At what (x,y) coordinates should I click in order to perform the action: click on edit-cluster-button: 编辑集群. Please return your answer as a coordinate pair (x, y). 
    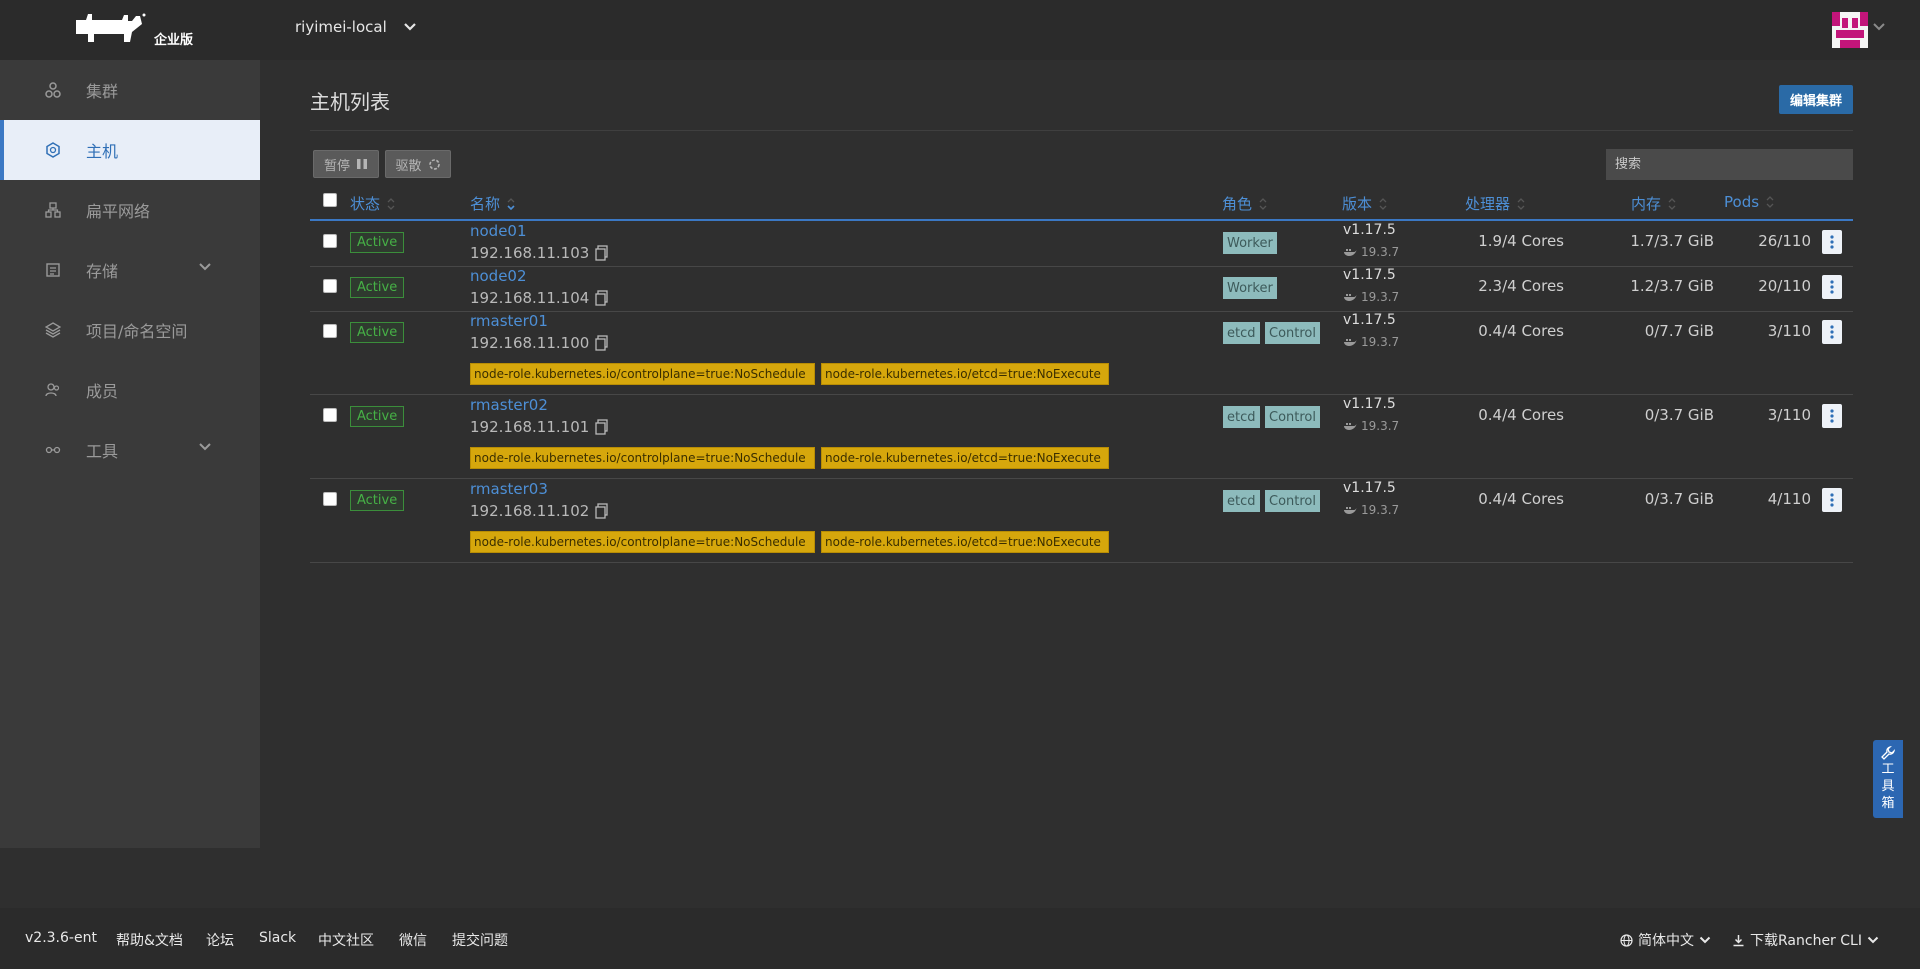
    Looking at the image, I should click on (1816, 99).